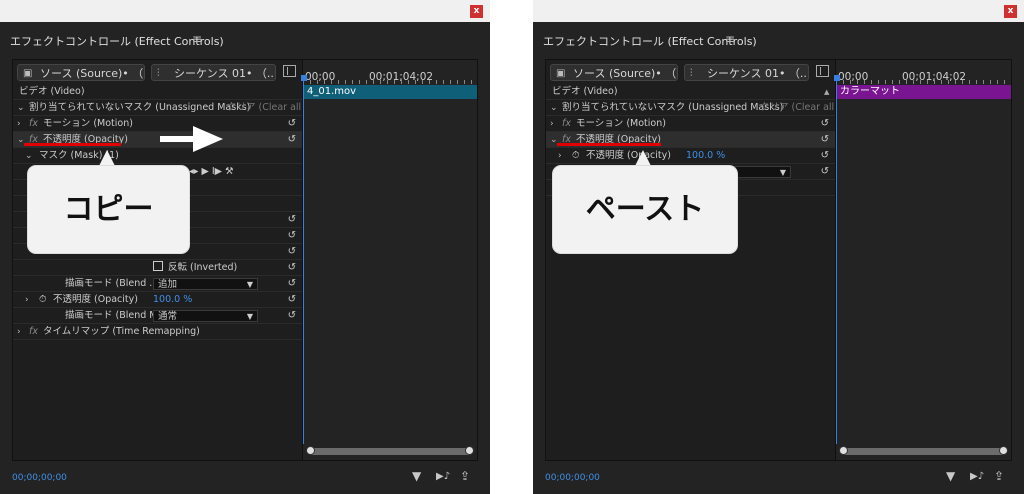 The width and height of the screenshot is (1024, 494). I want to click on clip-bar: カラーマット, so click(924, 92).